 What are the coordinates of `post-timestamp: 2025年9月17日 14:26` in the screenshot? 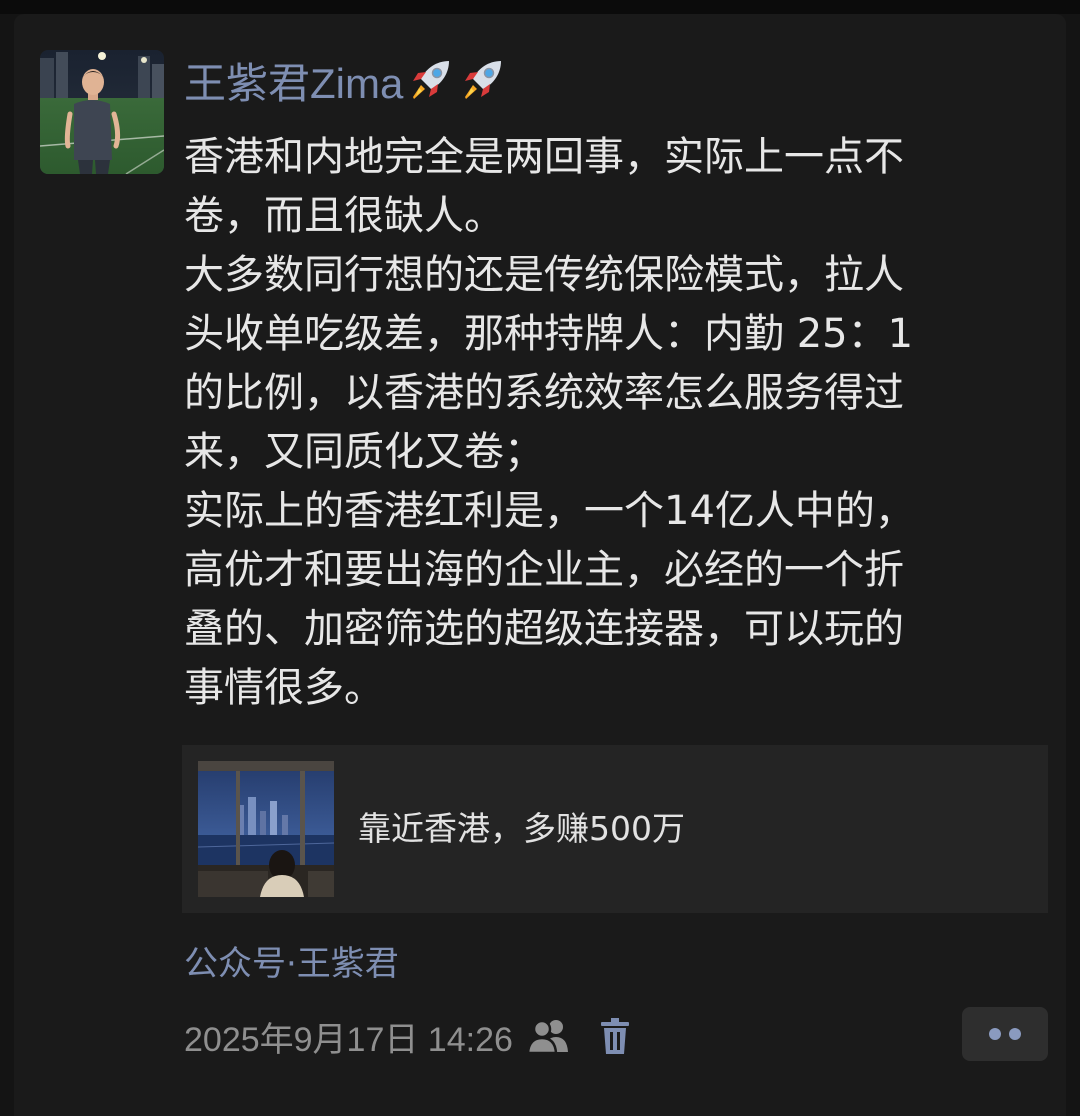 It's located at (348, 1039).